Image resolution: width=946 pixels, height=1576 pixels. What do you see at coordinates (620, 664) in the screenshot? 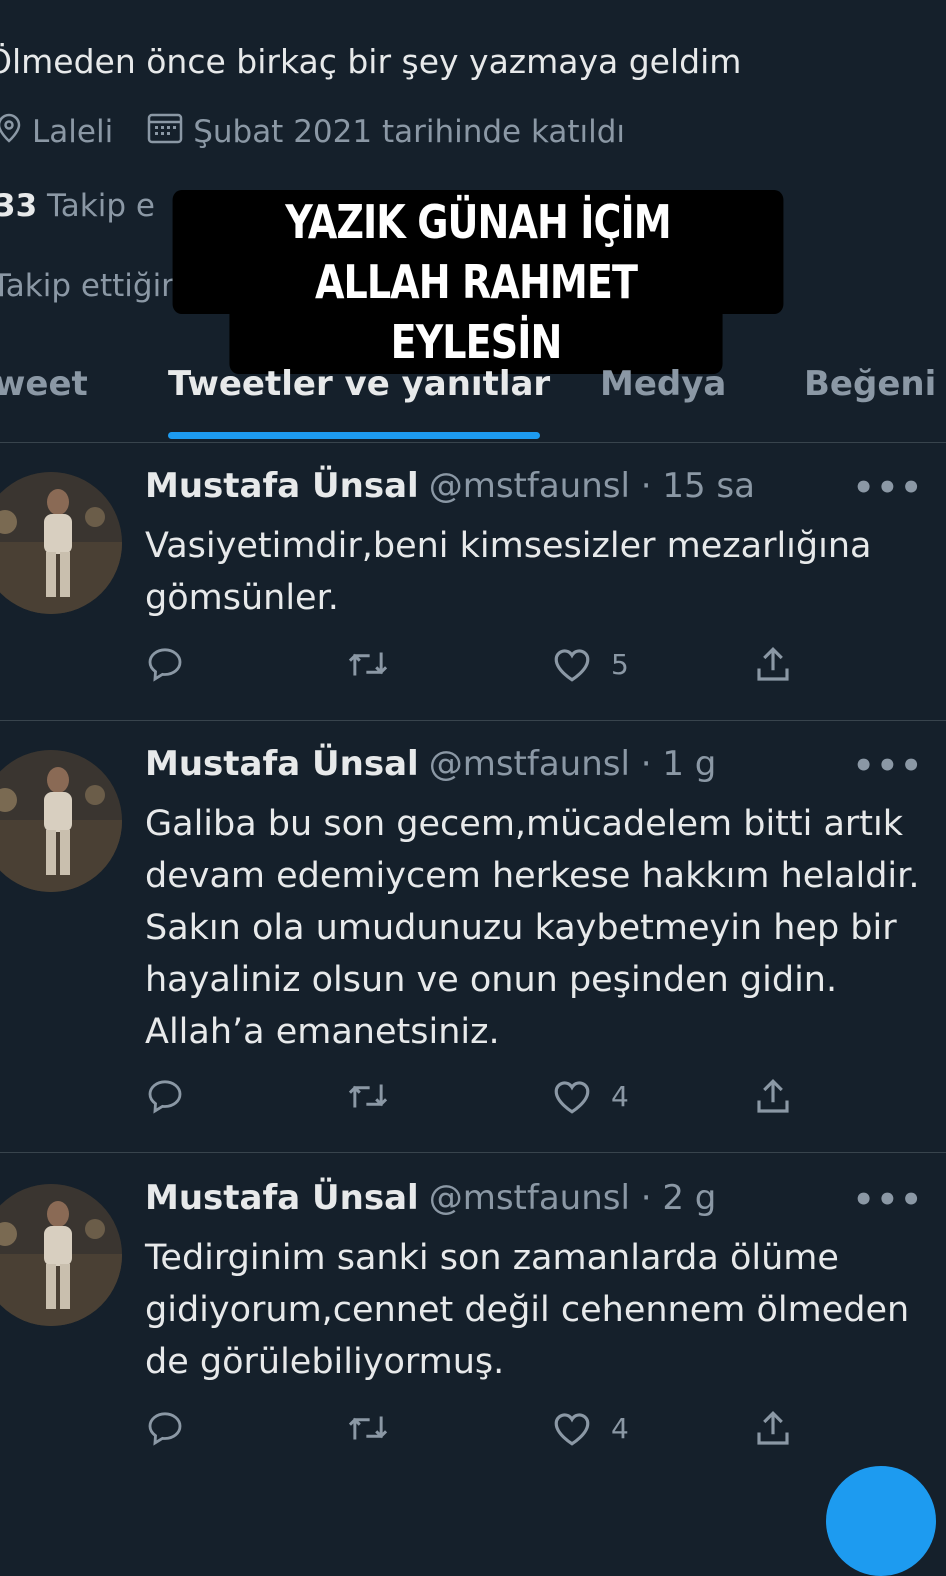
I see `like-count: 5` at bounding box center [620, 664].